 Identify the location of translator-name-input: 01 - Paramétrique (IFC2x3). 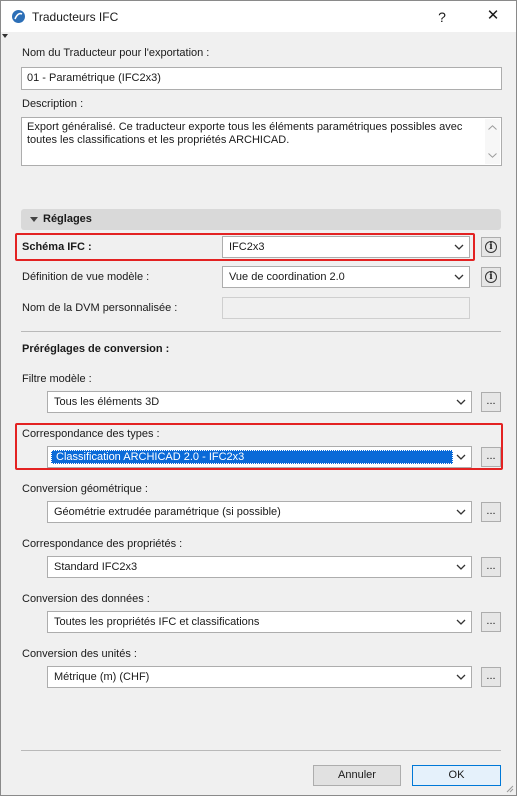
(261, 78).